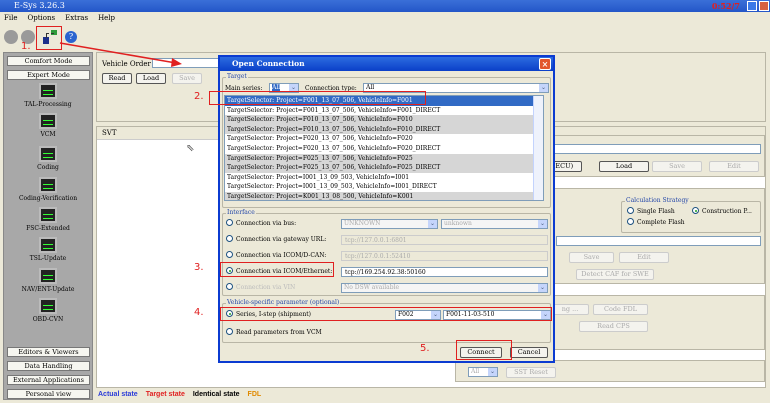  What do you see at coordinates (764, 6) in the screenshot?
I see `close-window-icon` at bounding box center [764, 6].